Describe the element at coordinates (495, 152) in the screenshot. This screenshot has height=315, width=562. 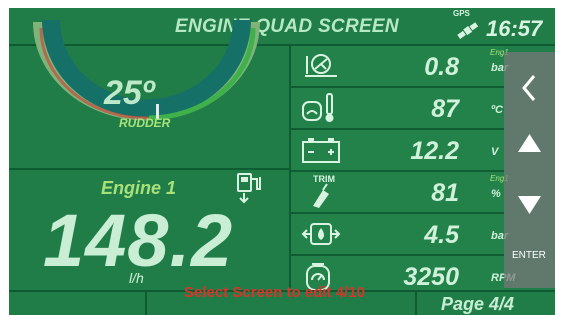
I see `battery-voltage-unit: V` at that location.